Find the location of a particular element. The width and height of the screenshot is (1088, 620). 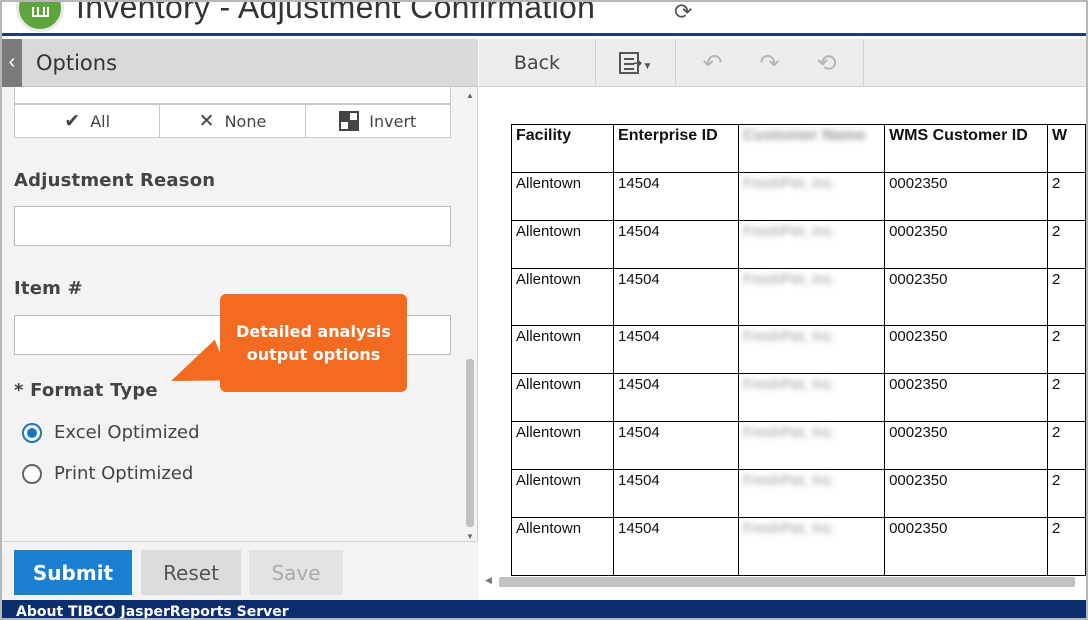

scrollbar-thumb is located at coordinates (470, 443).